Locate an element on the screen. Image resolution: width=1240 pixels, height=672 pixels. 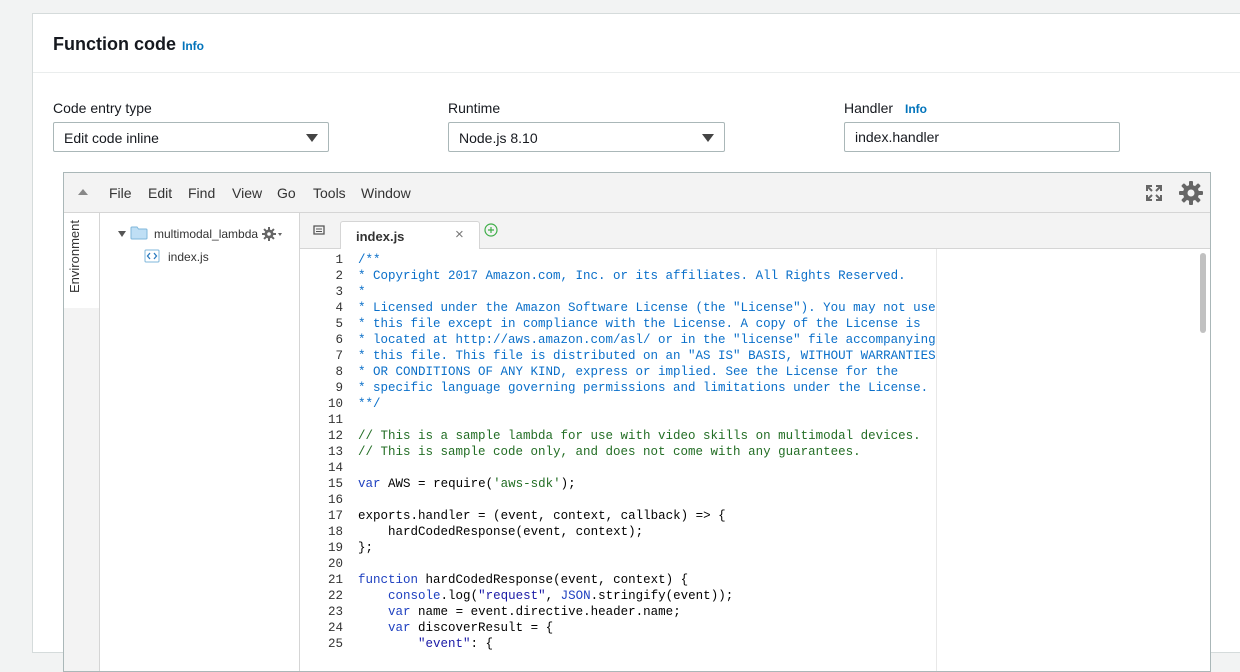
runtime-label: Runtime is located at coordinates (474, 108).